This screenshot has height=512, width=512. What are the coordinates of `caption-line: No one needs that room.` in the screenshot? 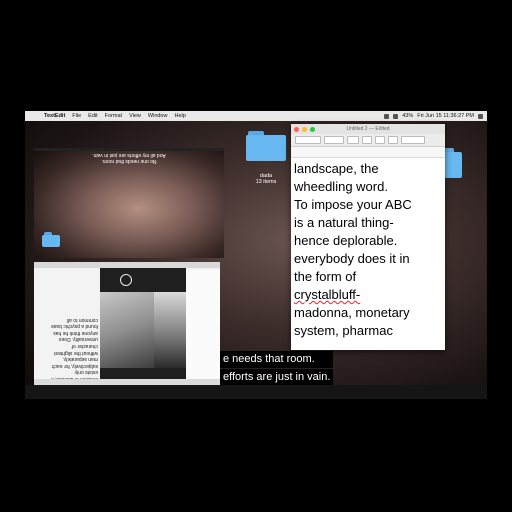 It's located at (129, 161).